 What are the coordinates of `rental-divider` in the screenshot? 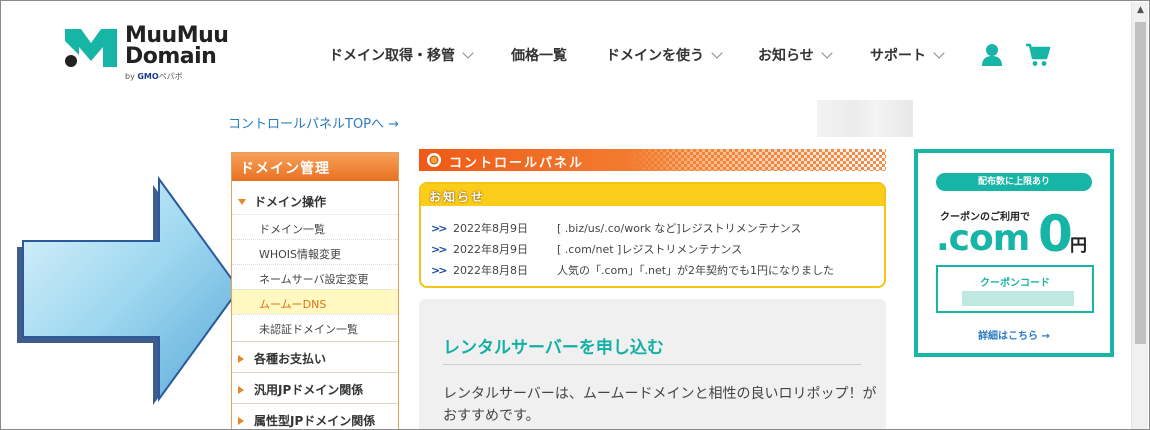 It's located at (652, 364).